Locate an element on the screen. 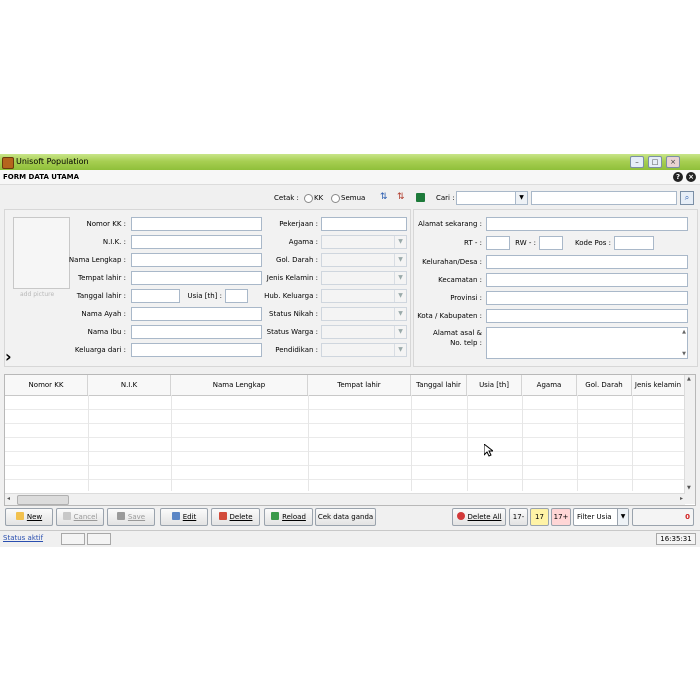 The image size is (700, 700). col-tanggal-lahir: Tanggal lahir is located at coordinates (439, 385).